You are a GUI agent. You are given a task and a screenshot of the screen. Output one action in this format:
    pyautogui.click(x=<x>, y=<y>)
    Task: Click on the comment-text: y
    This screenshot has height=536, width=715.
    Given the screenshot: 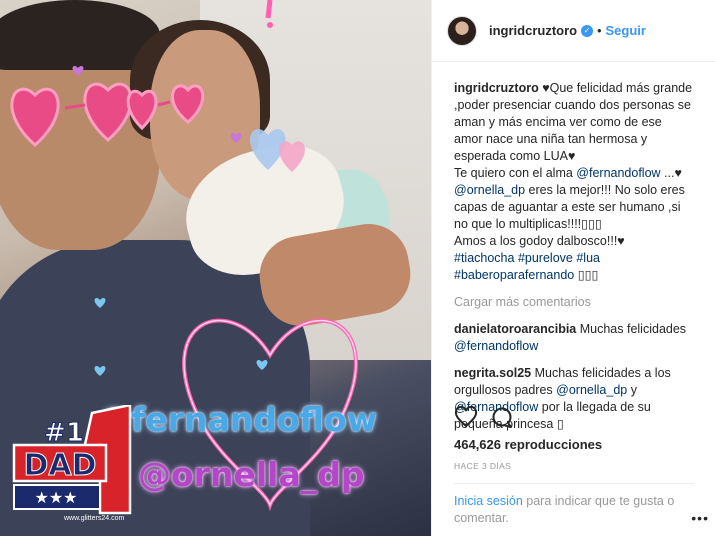 What is the action you would take?
    pyautogui.click(x=632, y=390)
    